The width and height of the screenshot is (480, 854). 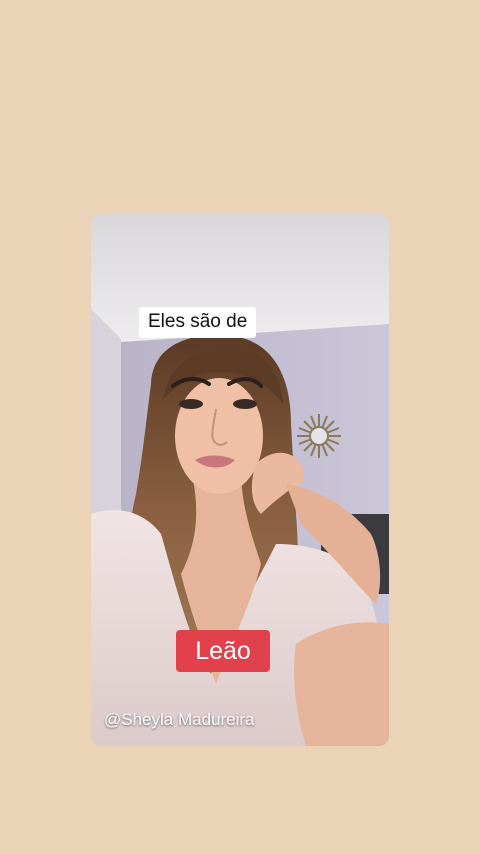 What do you see at coordinates (223, 651) in the screenshot?
I see `sign-badge: Leão` at bounding box center [223, 651].